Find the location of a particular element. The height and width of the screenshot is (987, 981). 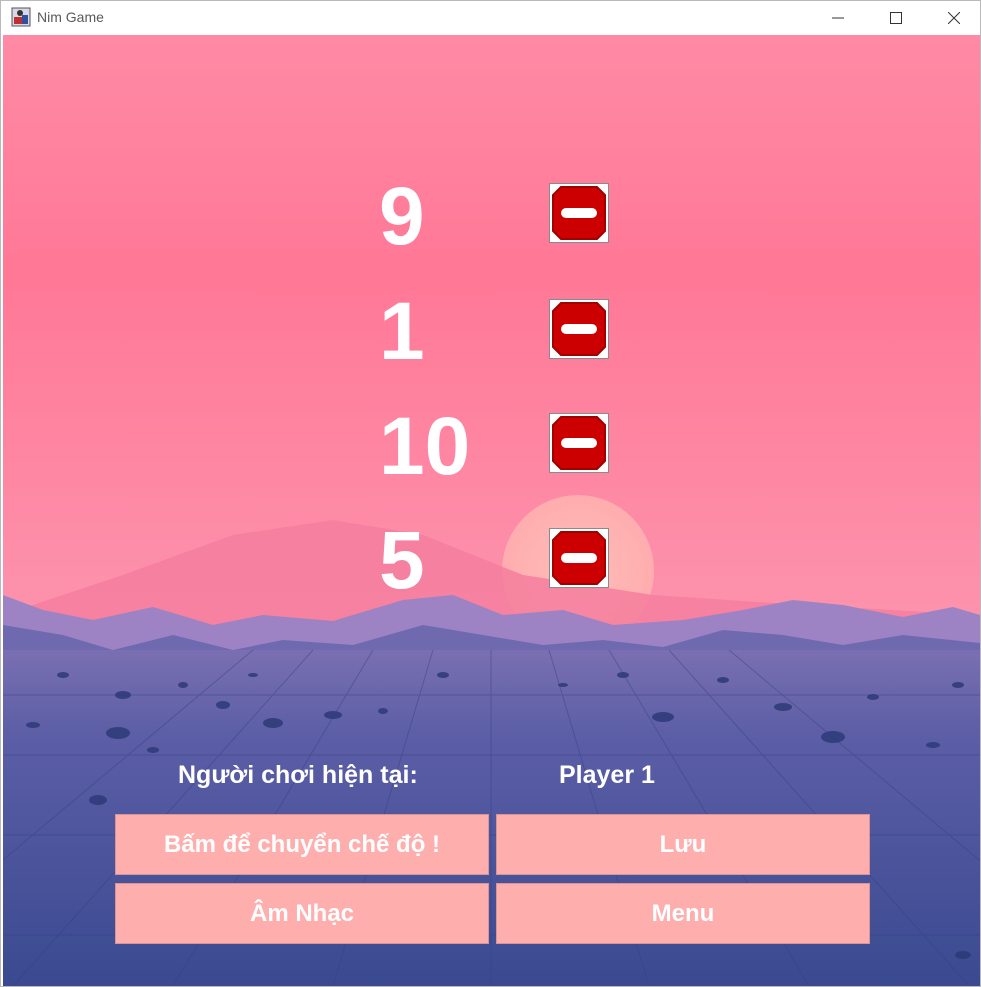

pile-2-remove-button is located at coordinates (579, 329).